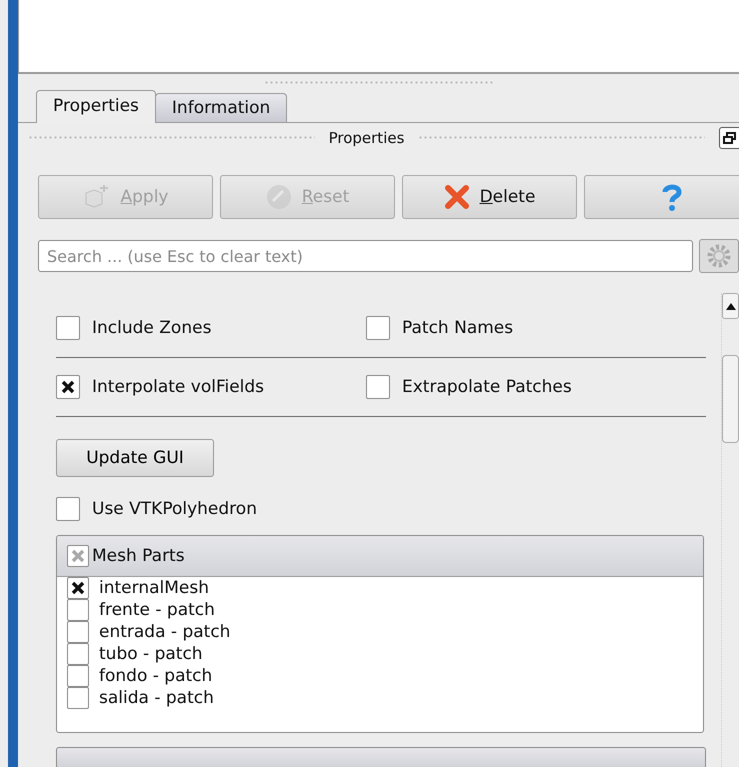  I want to click on list-item: fondo - patch, so click(155, 676).